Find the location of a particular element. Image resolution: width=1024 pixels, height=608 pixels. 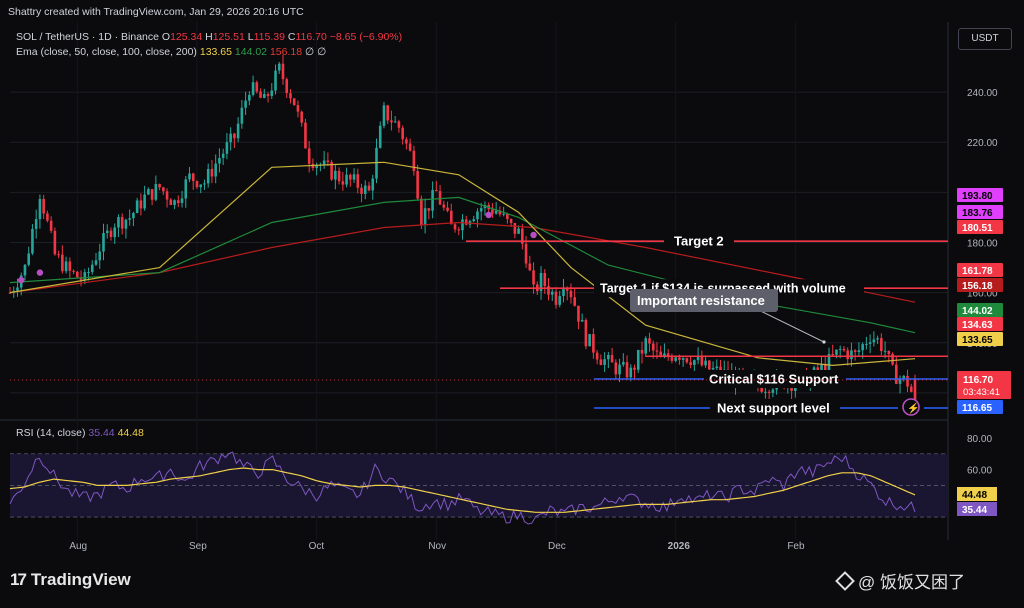

x-axis-label: 2026 is located at coordinates (679, 546).